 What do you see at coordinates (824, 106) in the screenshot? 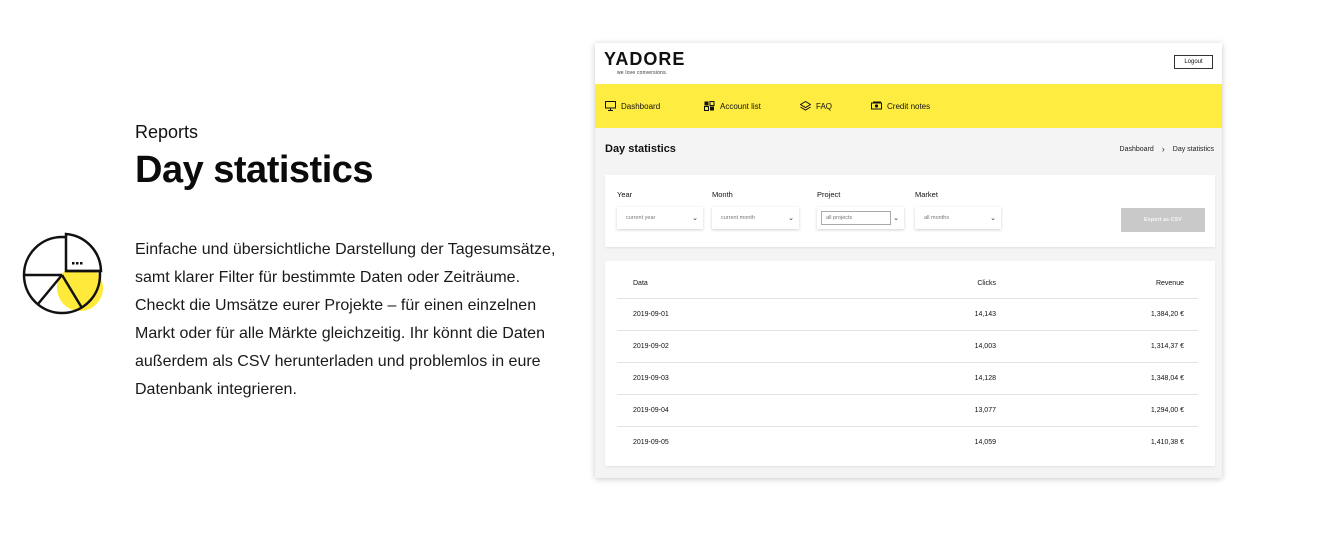
I see `nav-item-label: FAQ` at bounding box center [824, 106].